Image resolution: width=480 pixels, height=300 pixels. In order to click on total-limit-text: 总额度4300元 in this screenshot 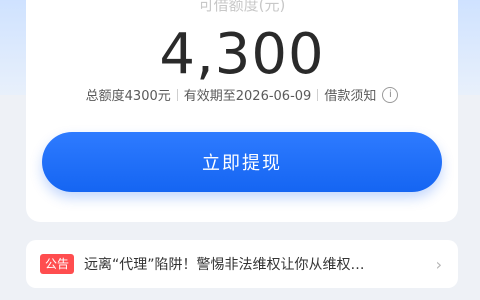, I will do `click(128, 96)`.